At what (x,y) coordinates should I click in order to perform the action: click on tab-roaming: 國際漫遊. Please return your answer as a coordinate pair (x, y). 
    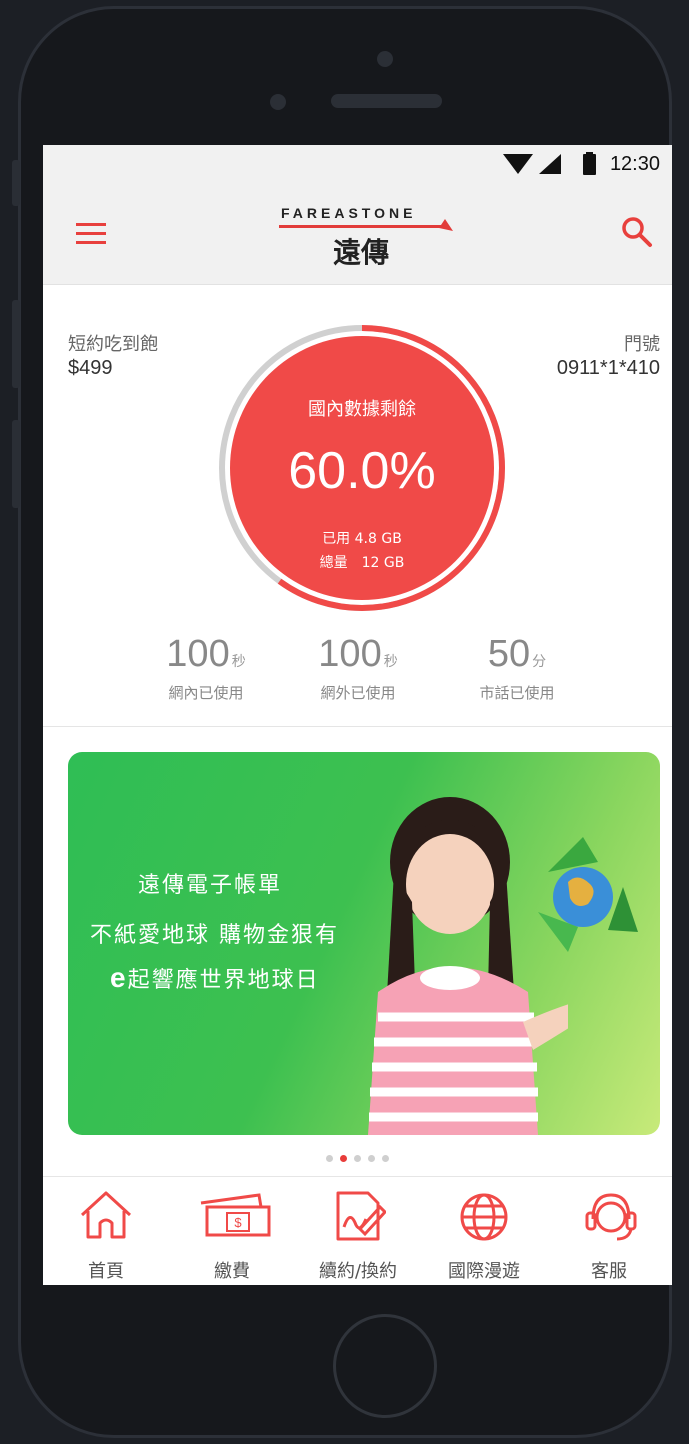
    Looking at the image, I should click on (484, 1231).